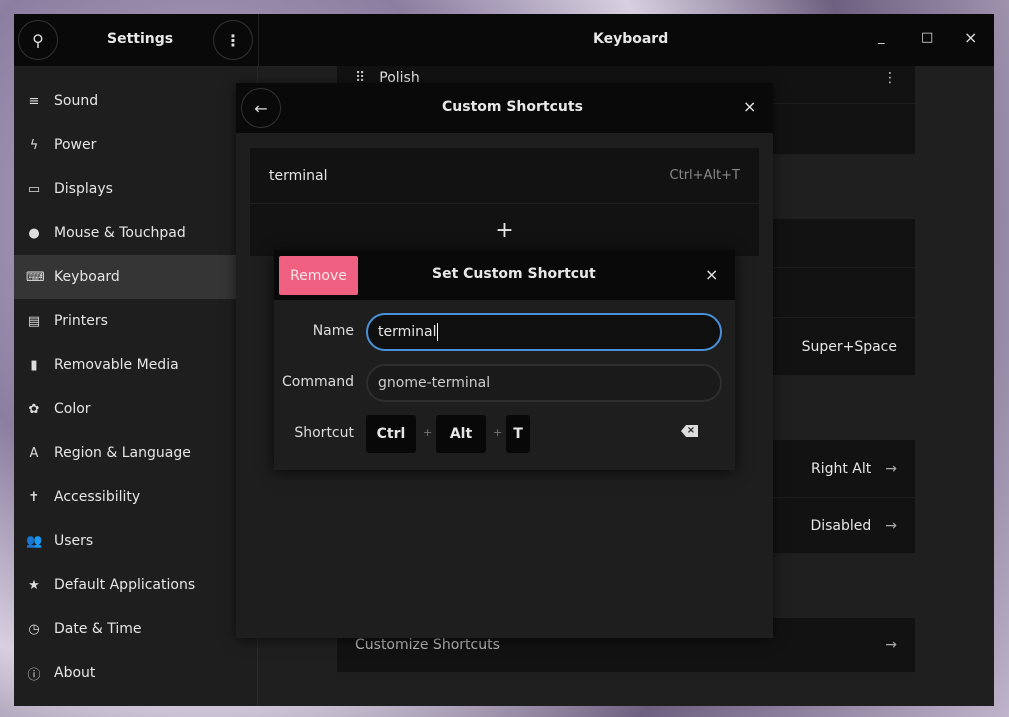 This screenshot has width=1009, height=717. What do you see at coordinates (970, 37) in the screenshot?
I see `close-button: ×` at bounding box center [970, 37].